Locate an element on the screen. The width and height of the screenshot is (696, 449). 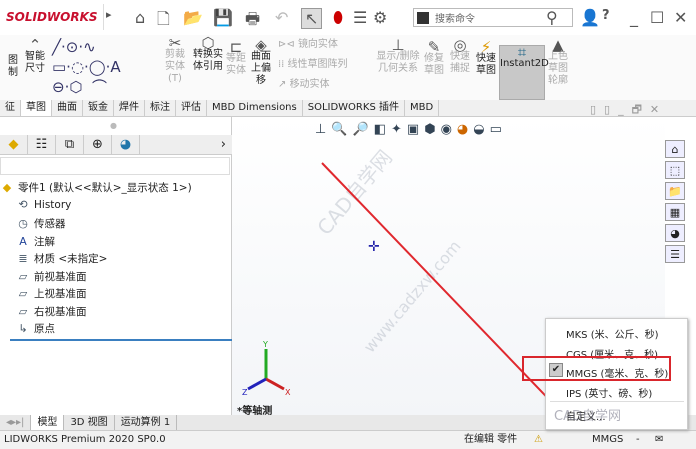
offset-on-surface-button: ◈ 曲面上偏移 is located at coordinates (261, 62).